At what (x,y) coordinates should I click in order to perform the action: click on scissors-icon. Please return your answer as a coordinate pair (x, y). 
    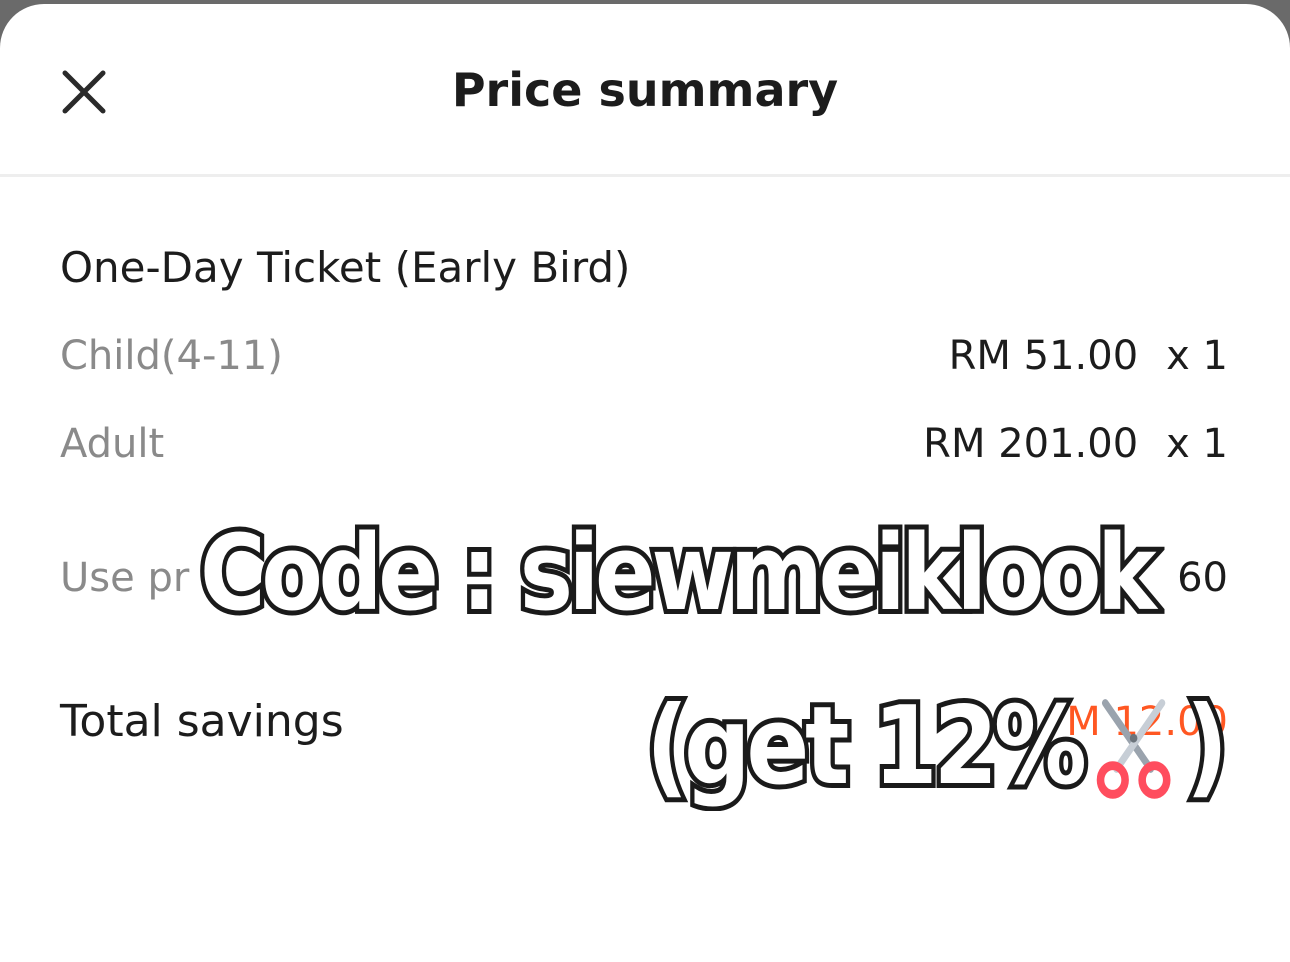
    Looking at the image, I should click on (1133, 749).